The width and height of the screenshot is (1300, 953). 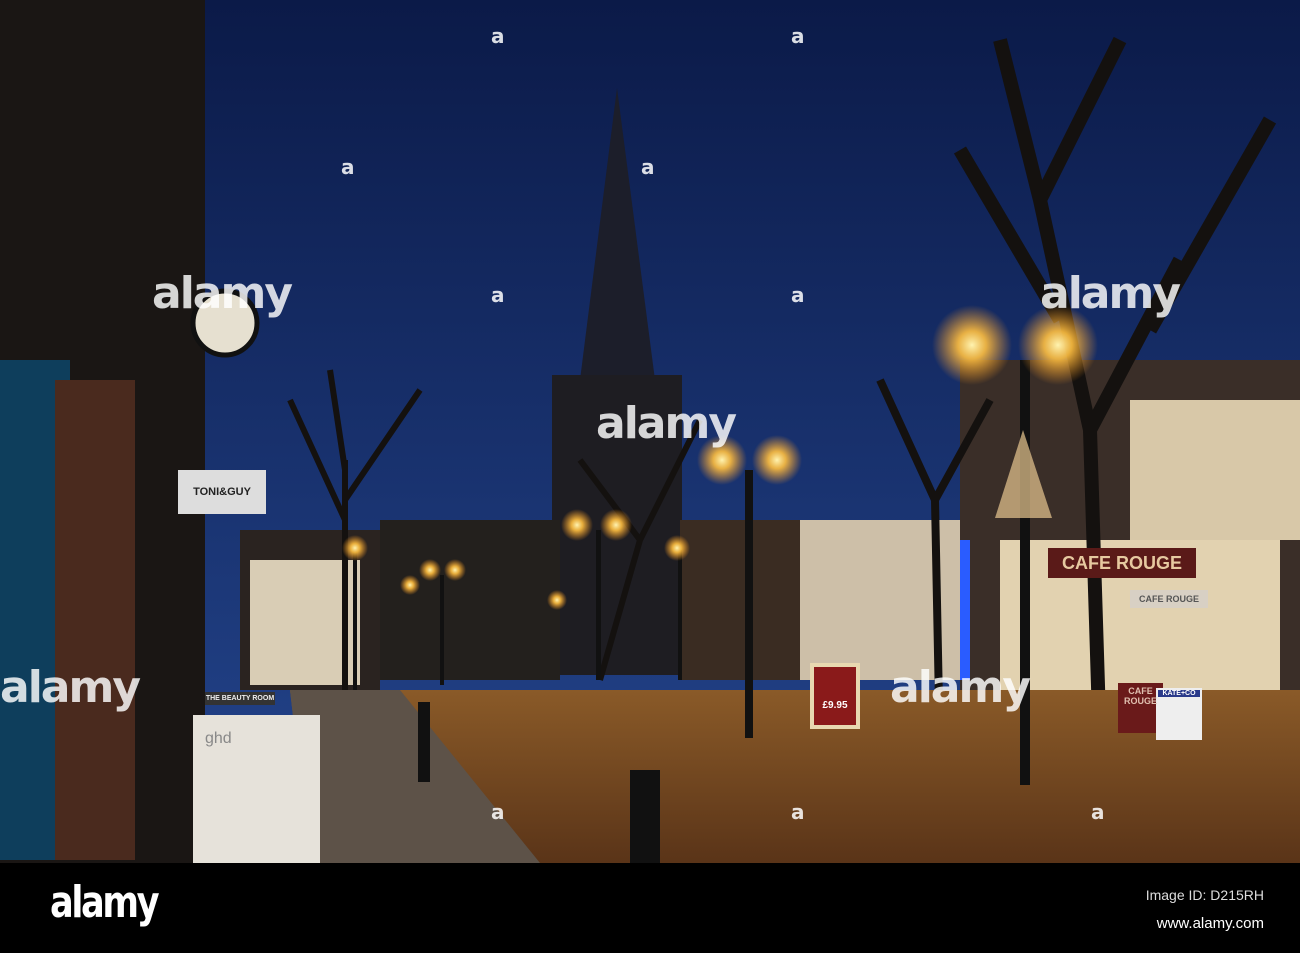 I want to click on brick-pillar, so click(x=95, y=620).